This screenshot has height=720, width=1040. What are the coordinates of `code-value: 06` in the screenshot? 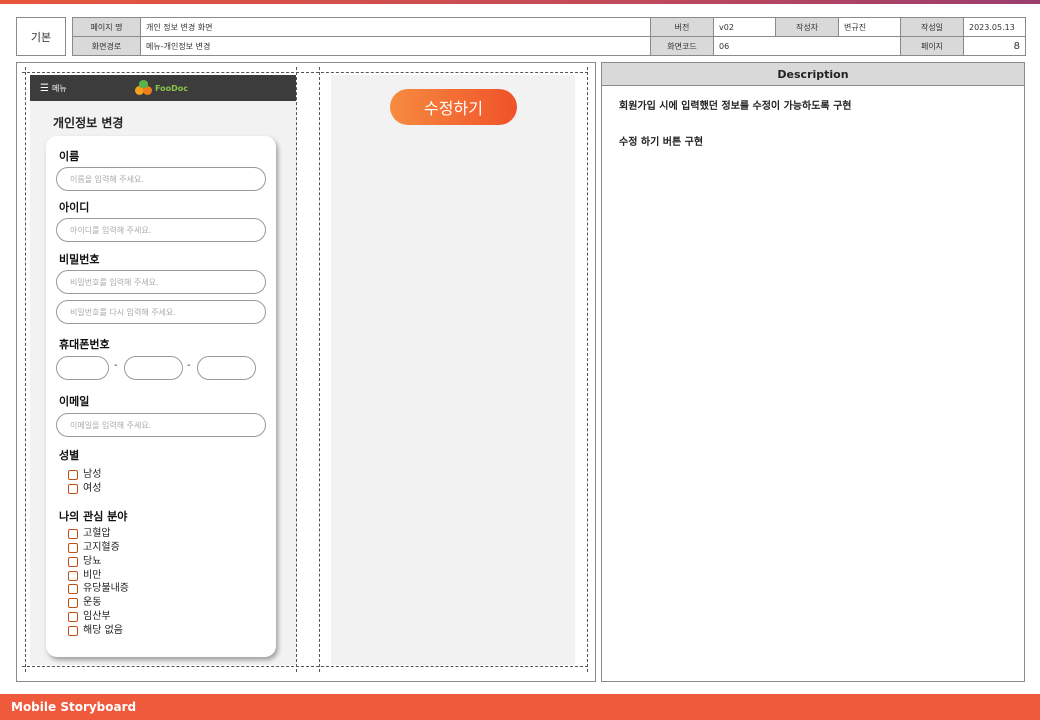 It's located at (807, 46).